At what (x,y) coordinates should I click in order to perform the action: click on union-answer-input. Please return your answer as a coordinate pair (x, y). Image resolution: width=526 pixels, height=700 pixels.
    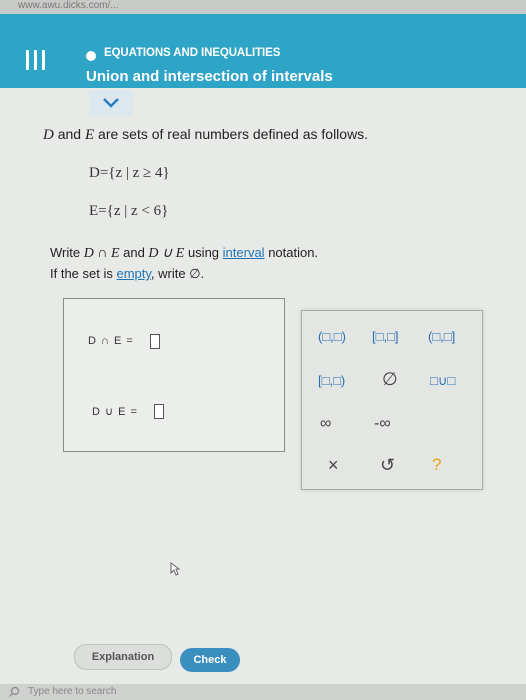
    Looking at the image, I should click on (159, 411).